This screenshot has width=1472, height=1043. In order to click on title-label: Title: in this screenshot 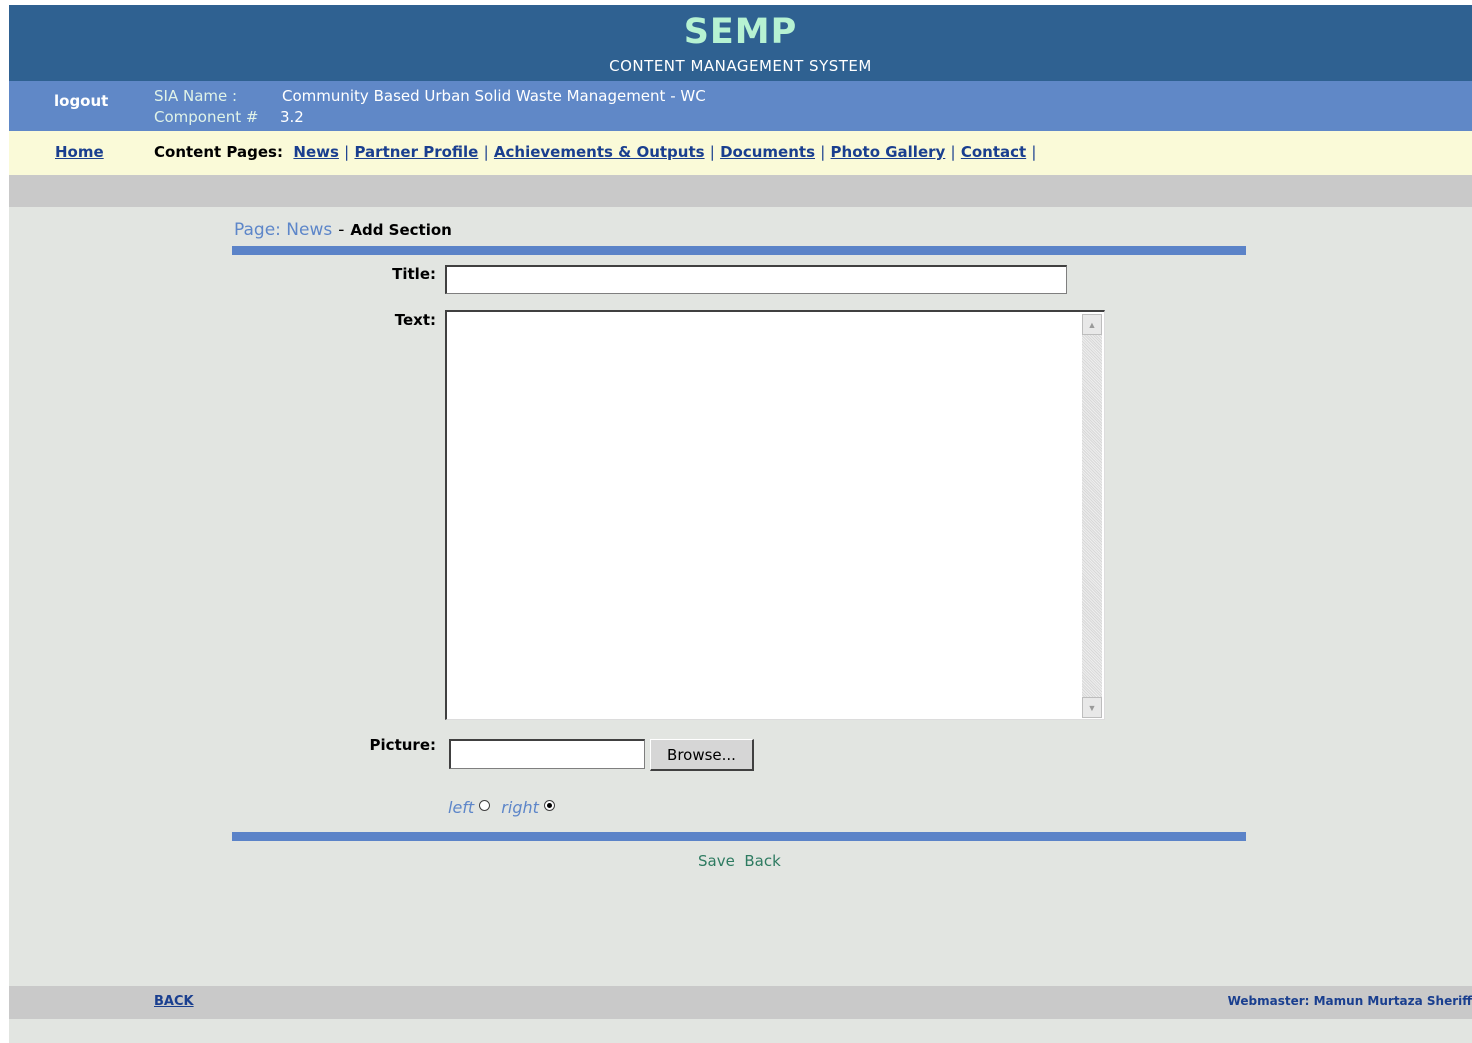, I will do `click(414, 274)`.